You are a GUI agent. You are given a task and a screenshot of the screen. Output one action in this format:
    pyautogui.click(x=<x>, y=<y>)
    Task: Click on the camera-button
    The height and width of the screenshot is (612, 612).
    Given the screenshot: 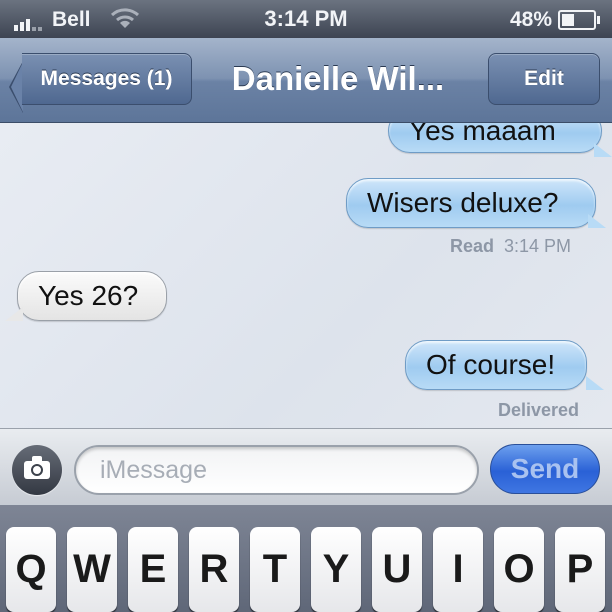 What is the action you would take?
    pyautogui.click(x=37, y=470)
    